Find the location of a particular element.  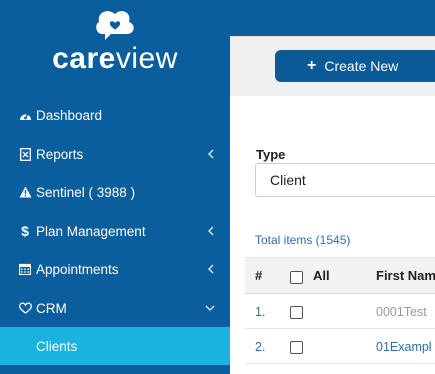

sidebar-item-plan-management: $ Plan Management is located at coordinates (115, 231).